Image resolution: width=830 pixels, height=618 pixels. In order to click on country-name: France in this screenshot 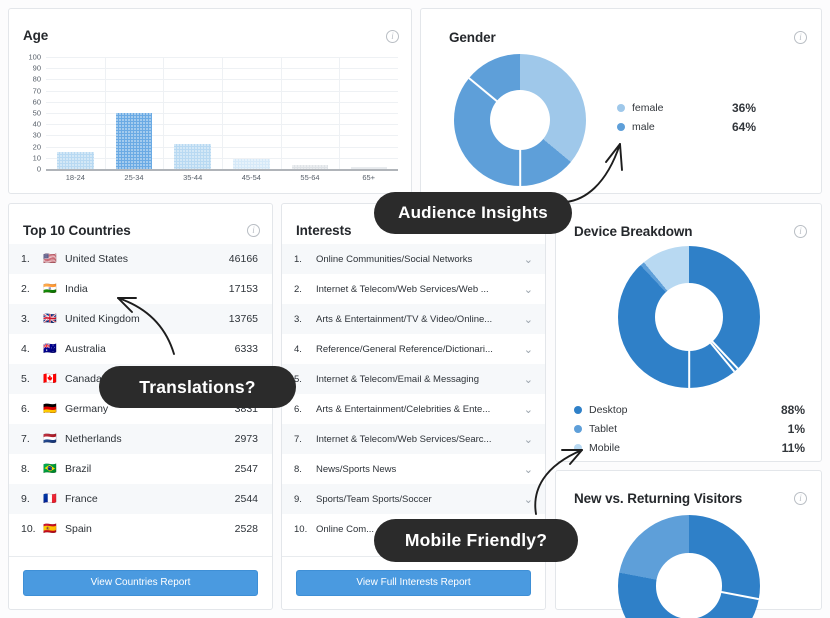, I will do `click(81, 499)`.